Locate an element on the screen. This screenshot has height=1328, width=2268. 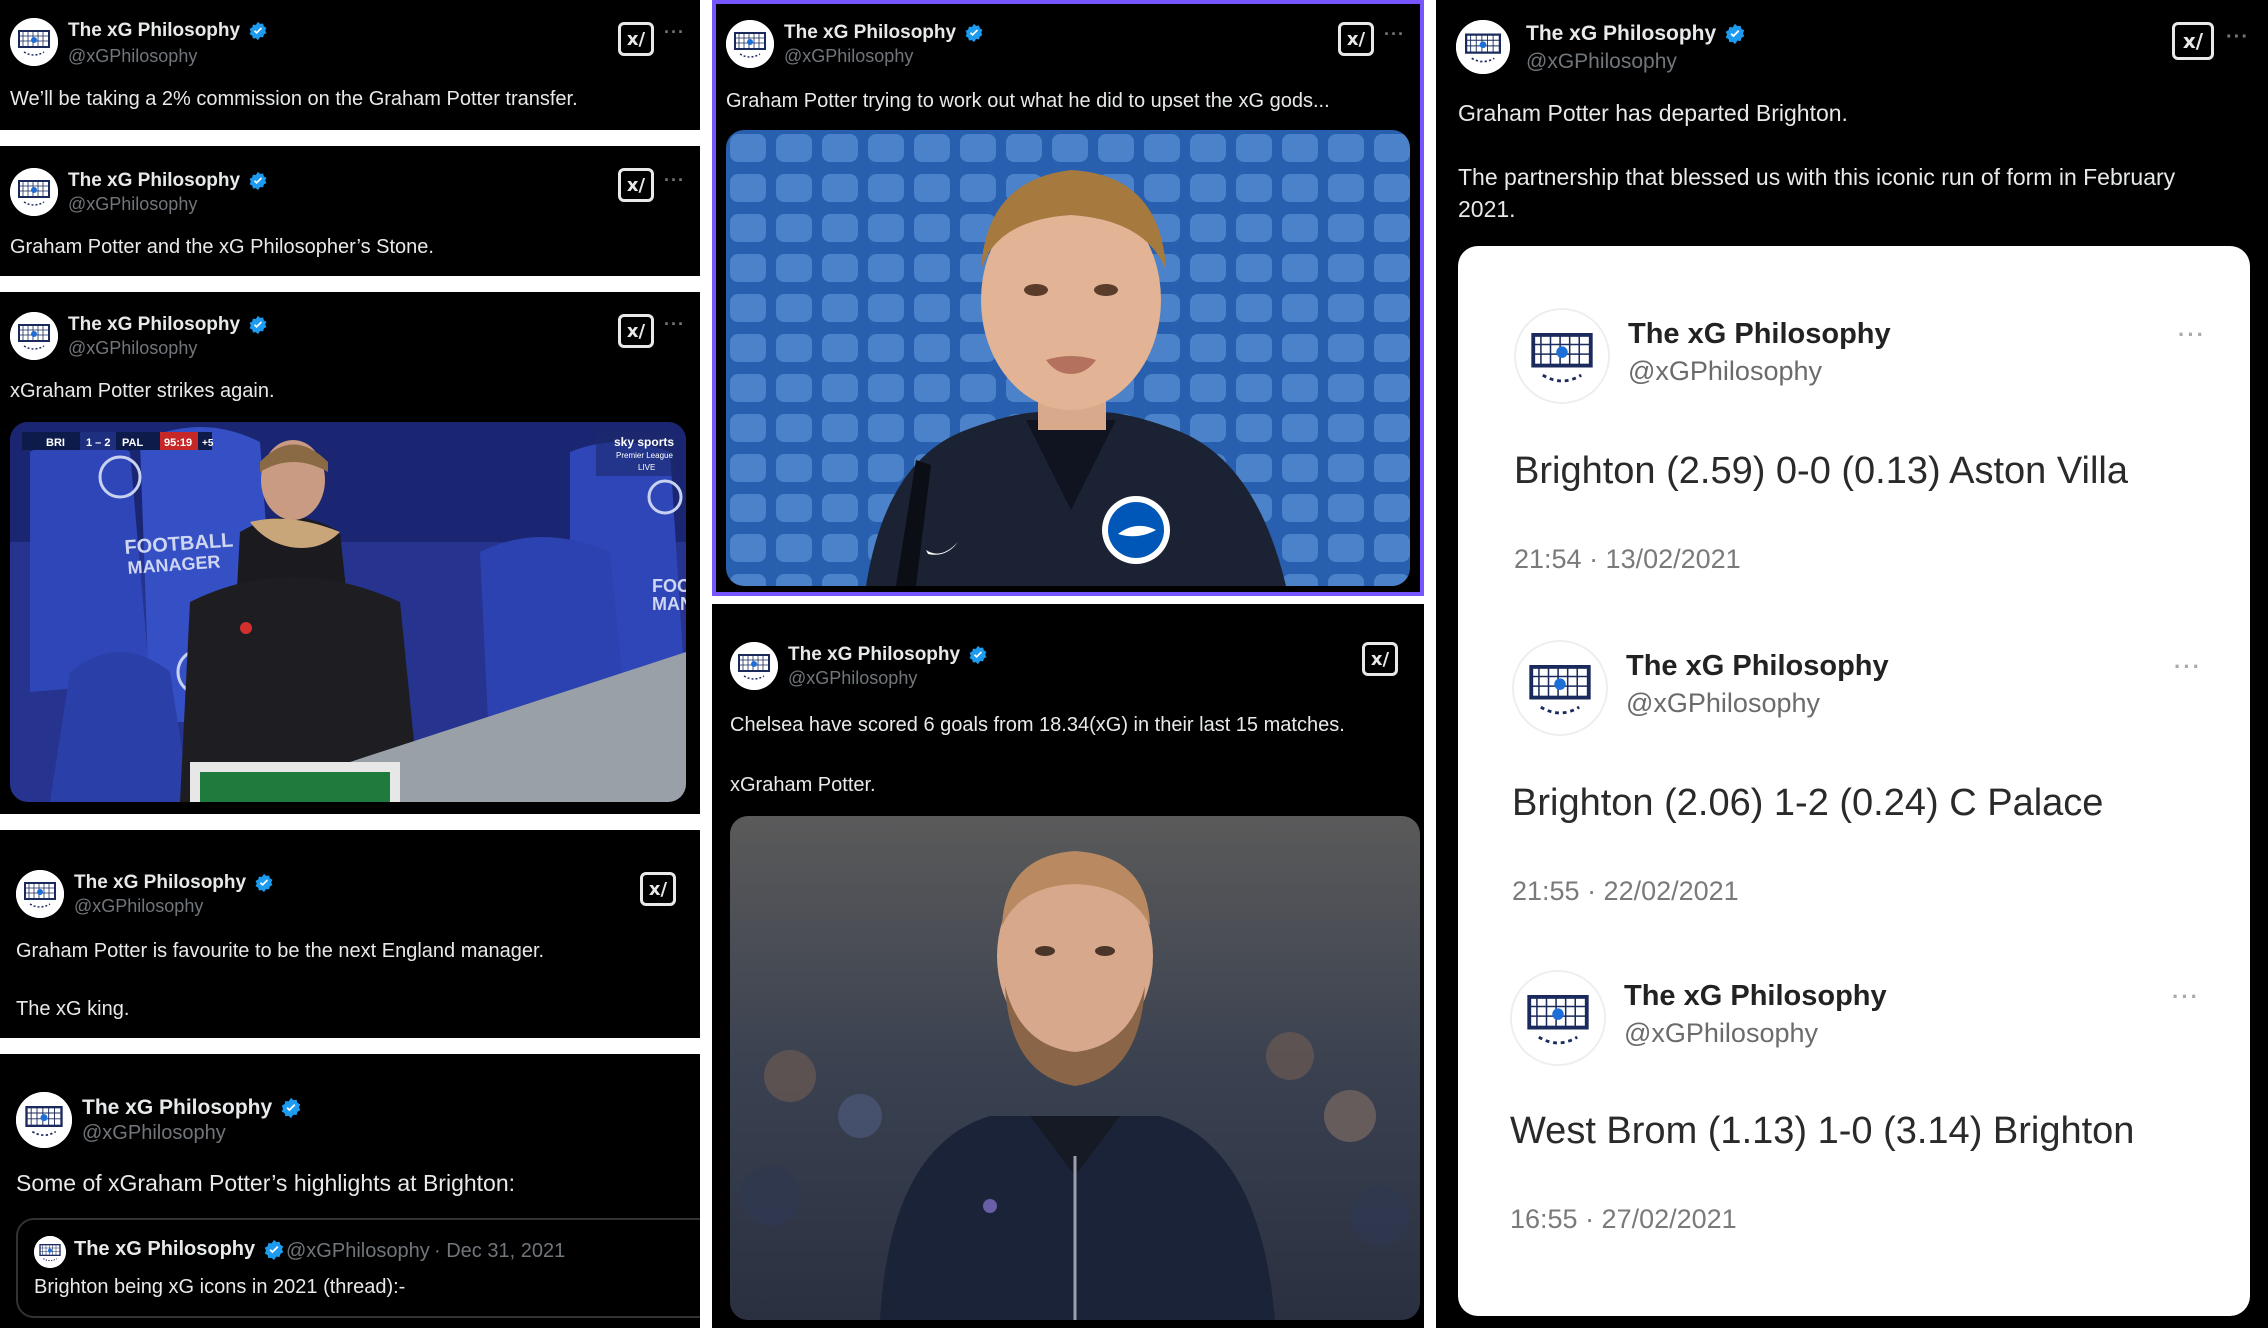
svg-text: LIVE is located at coordinates (646, 467).